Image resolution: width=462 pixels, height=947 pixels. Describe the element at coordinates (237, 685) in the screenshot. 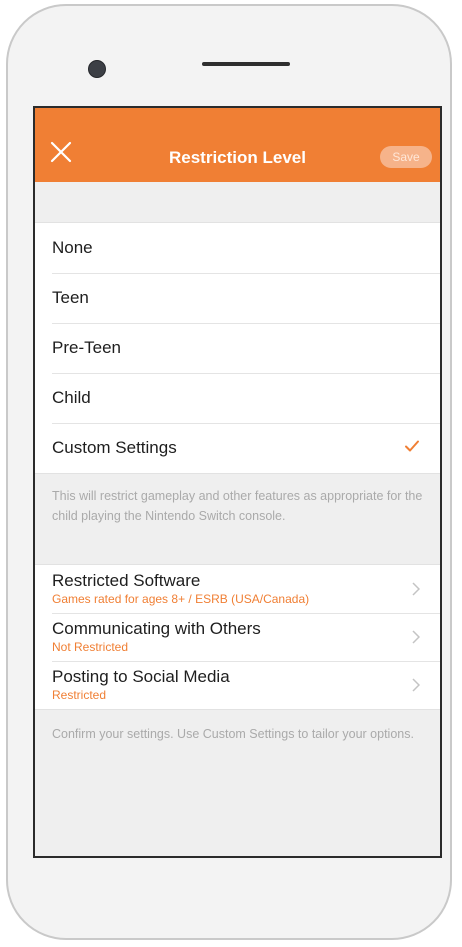

I see `setting-posting-to-social-media: Posting to Social Media Restricted` at that location.